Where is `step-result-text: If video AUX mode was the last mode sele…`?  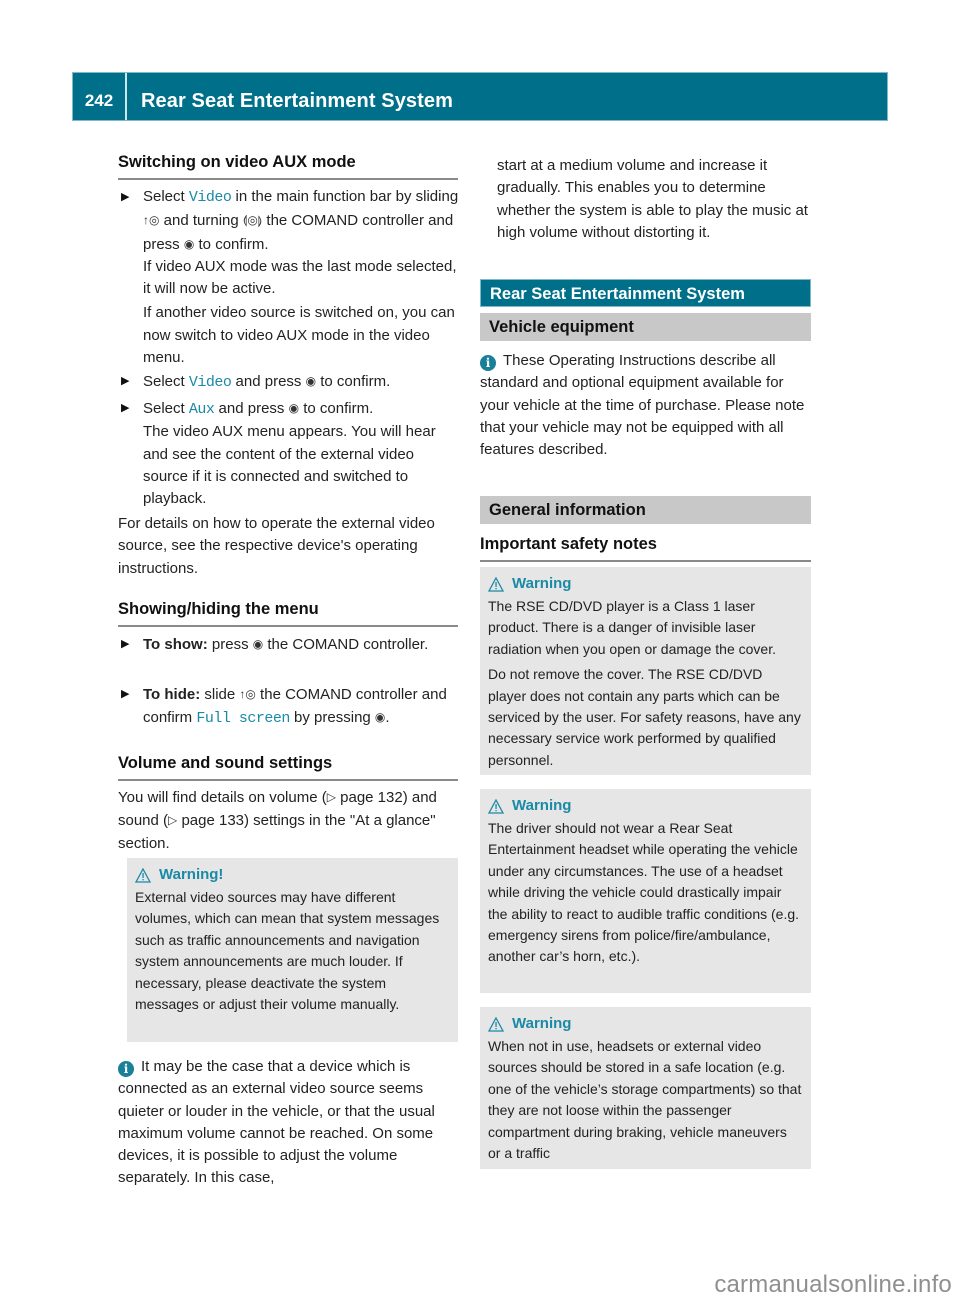
step-result-text: If video AUX mode was the last mode sele… is located at coordinates (300, 277).